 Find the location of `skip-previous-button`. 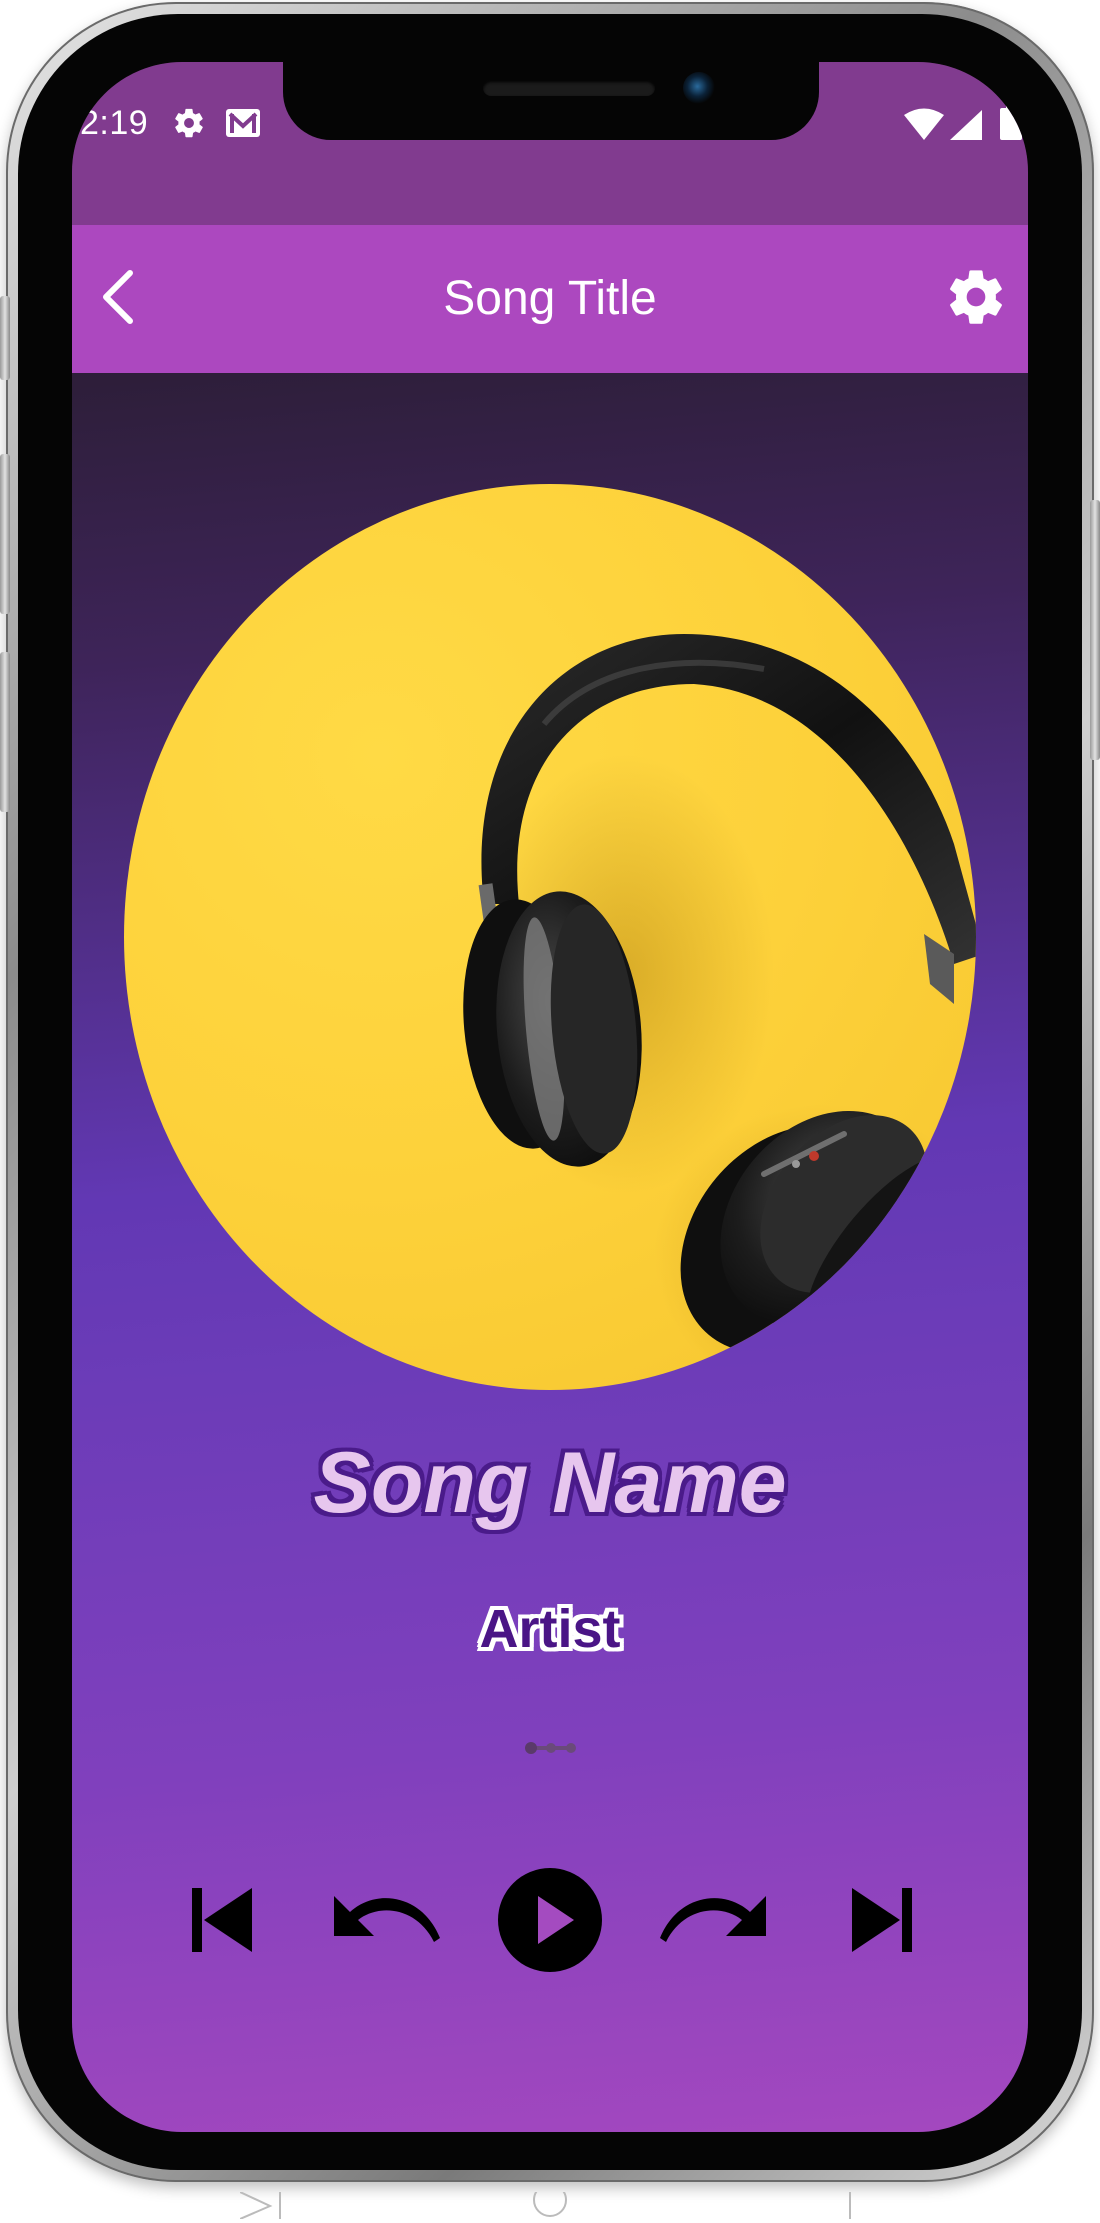

skip-previous-button is located at coordinates (223, 1920).